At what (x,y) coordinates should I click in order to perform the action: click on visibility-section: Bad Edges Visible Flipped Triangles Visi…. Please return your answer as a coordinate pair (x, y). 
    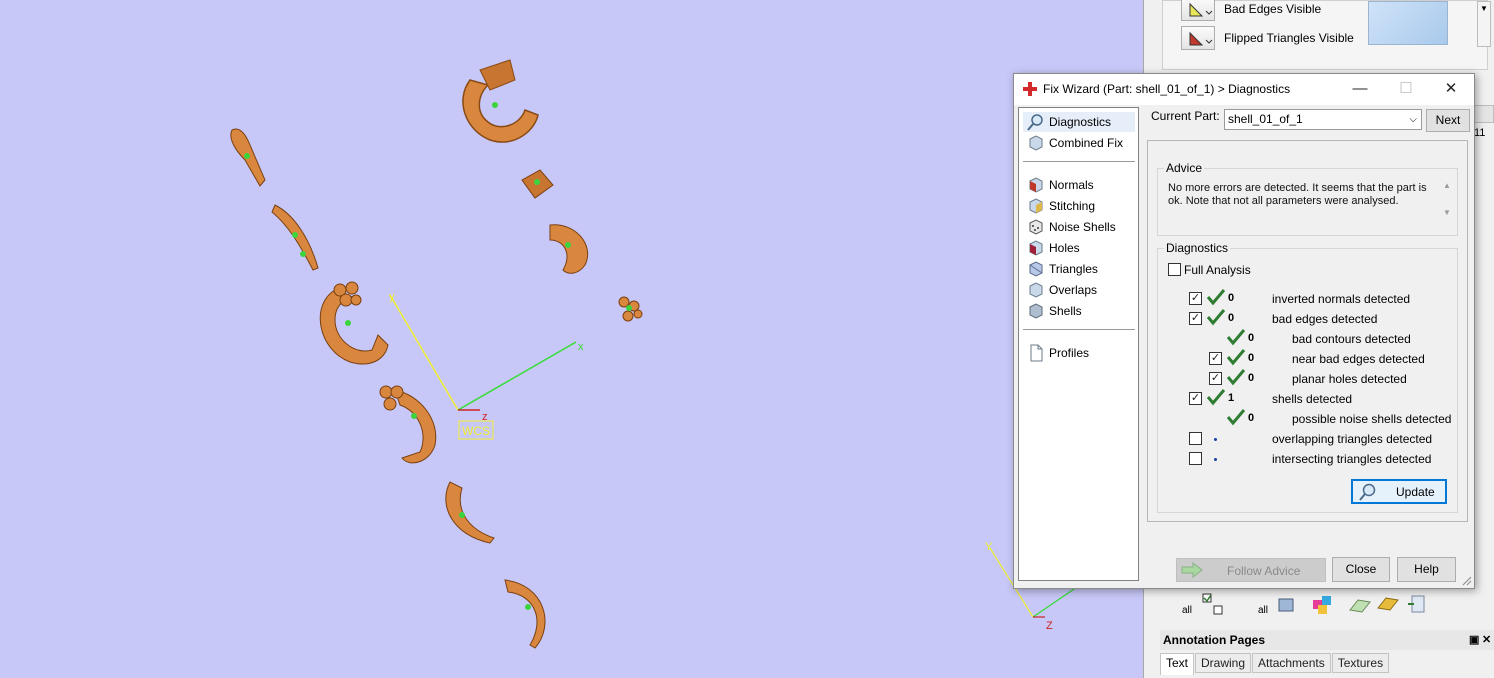
    Looking at the image, I should click on (1326, 35).